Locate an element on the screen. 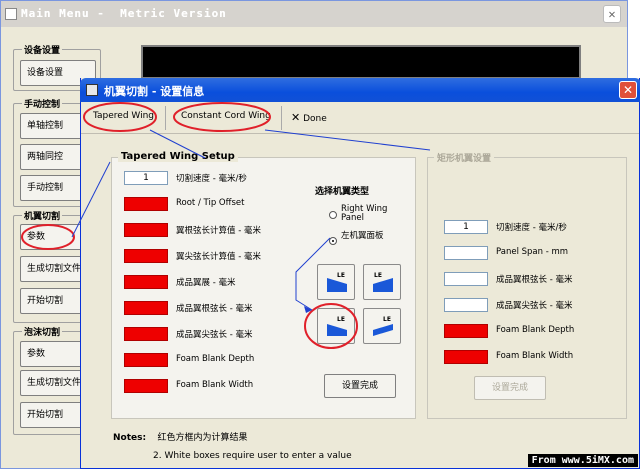 The image size is (640, 469). field-label: Root / Tip Offset is located at coordinates (210, 203).